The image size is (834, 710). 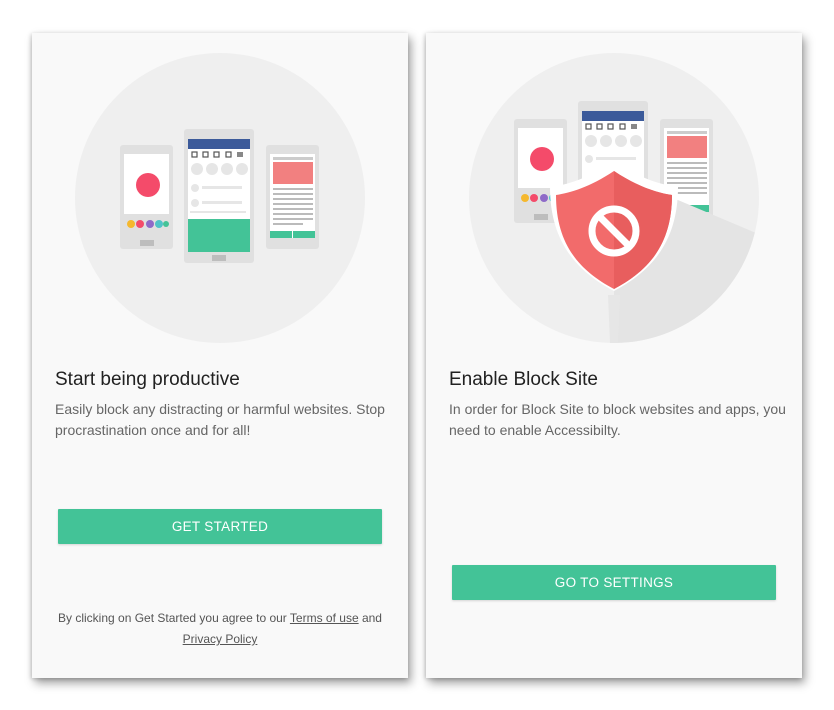 What do you see at coordinates (220, 526) in the screenshot?
I see `get-started-button: GET STARTED` at bounding box center [220, 526].